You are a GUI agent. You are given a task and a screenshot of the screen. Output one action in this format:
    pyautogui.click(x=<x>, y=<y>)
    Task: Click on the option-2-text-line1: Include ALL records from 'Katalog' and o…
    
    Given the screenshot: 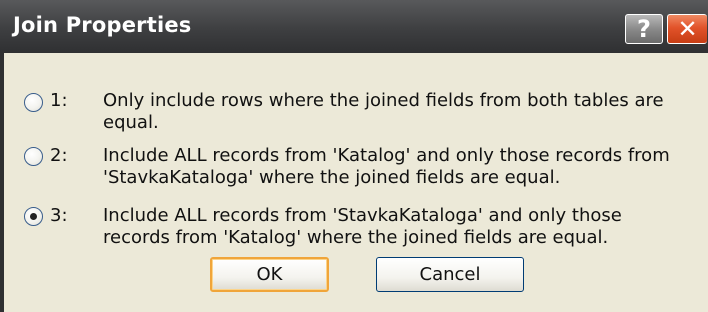 What is the action you would take?
    pyautogui.click(x=386, y=155)
    